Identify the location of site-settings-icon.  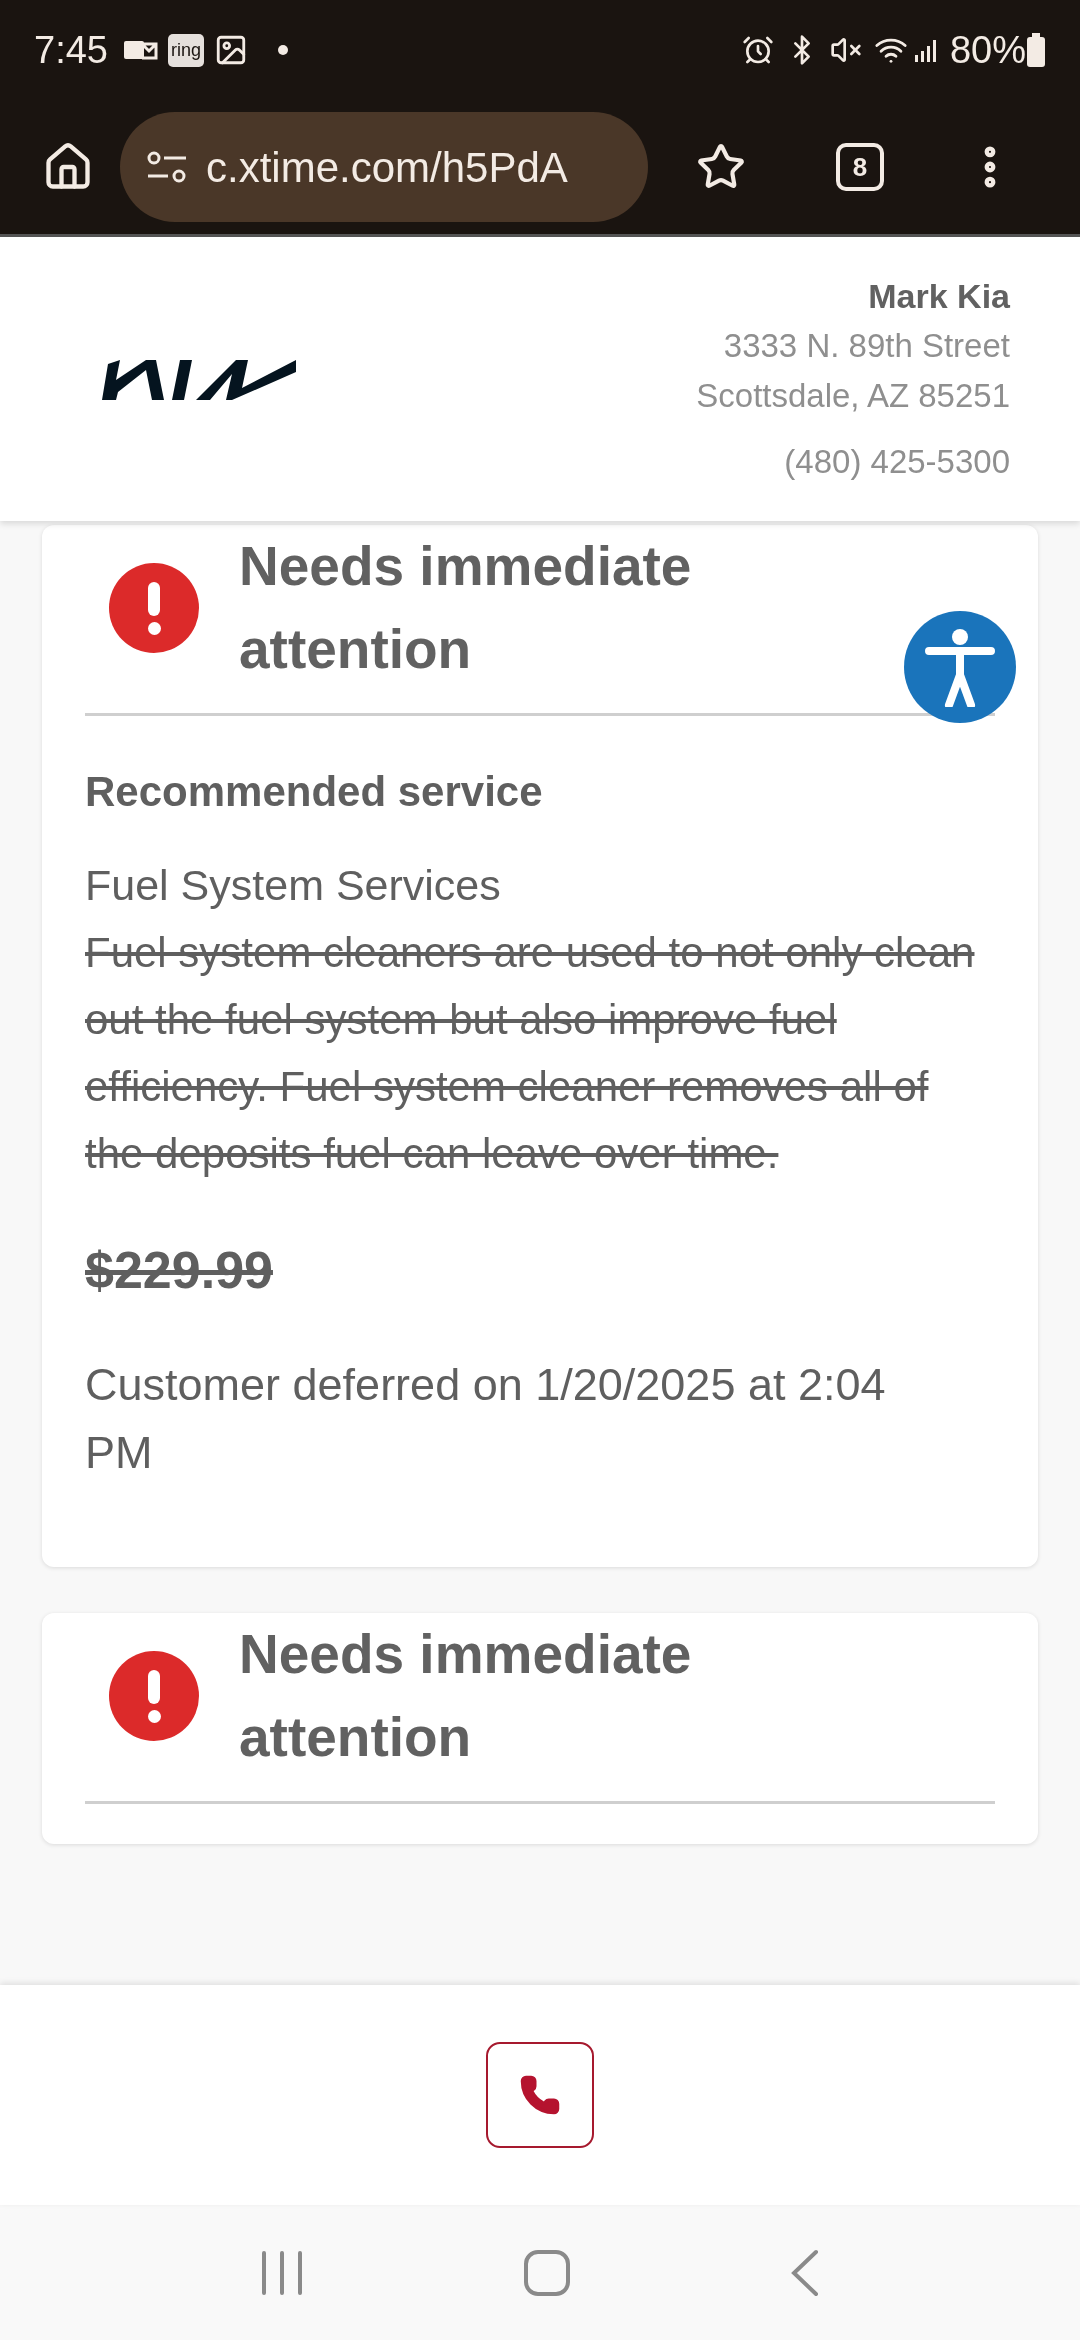
(167, 167).